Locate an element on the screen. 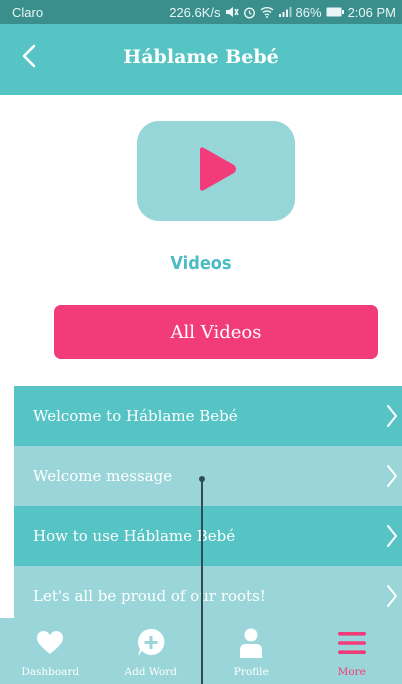  app-header: Háblame Bebé is located at coordinates (201, 59).